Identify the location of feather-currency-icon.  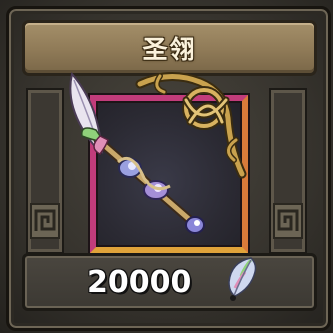
(242, 279).